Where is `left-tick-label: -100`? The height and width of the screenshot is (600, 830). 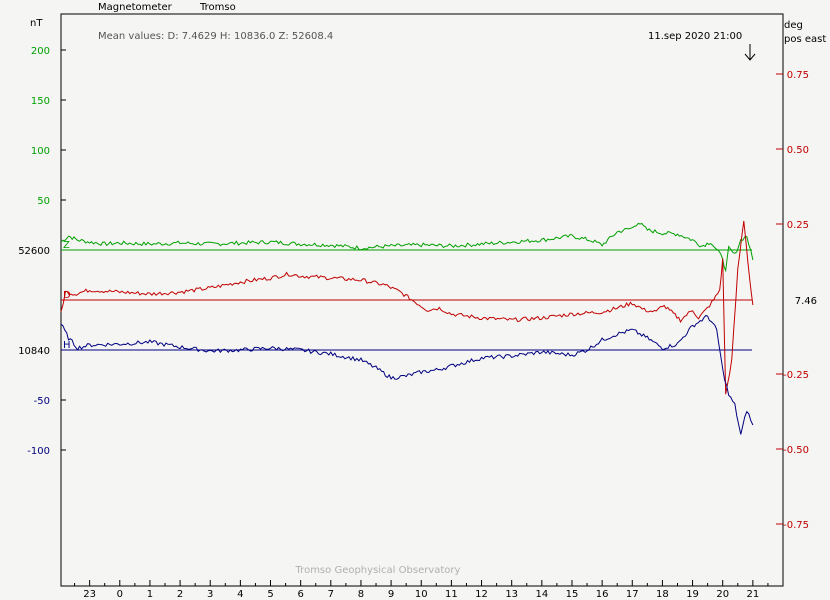
left-tick-label: -100 is located at coordinates (38, 451).